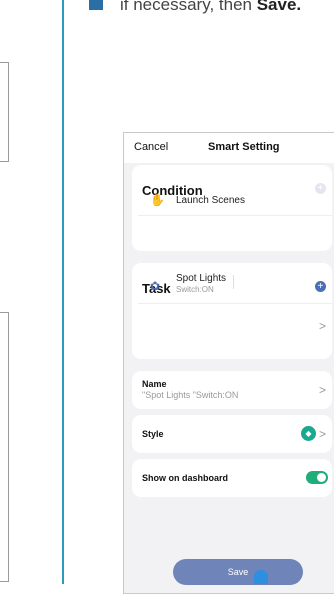  I want to click on tap-cursor-icon, so click(261, 577).